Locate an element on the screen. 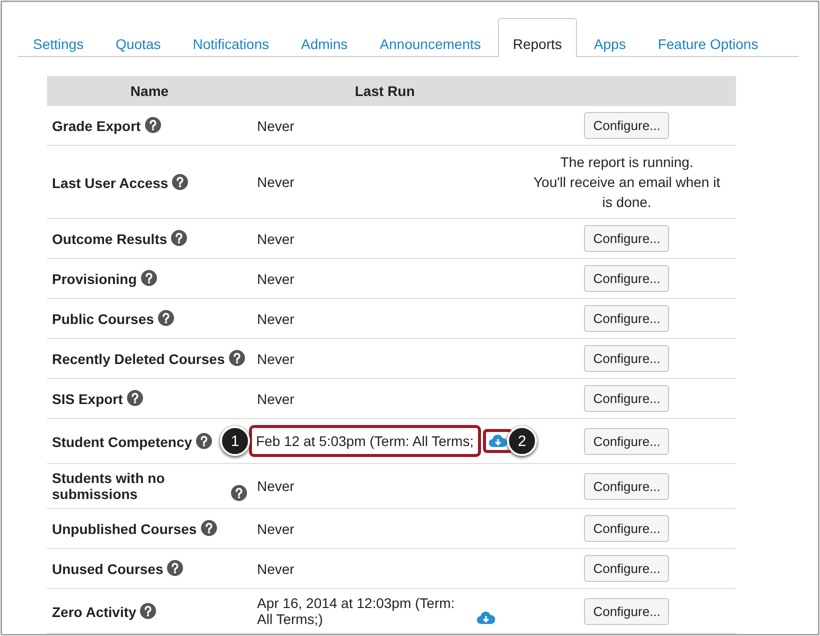  callout-marker: 1 is located at coordinates (235, 441).